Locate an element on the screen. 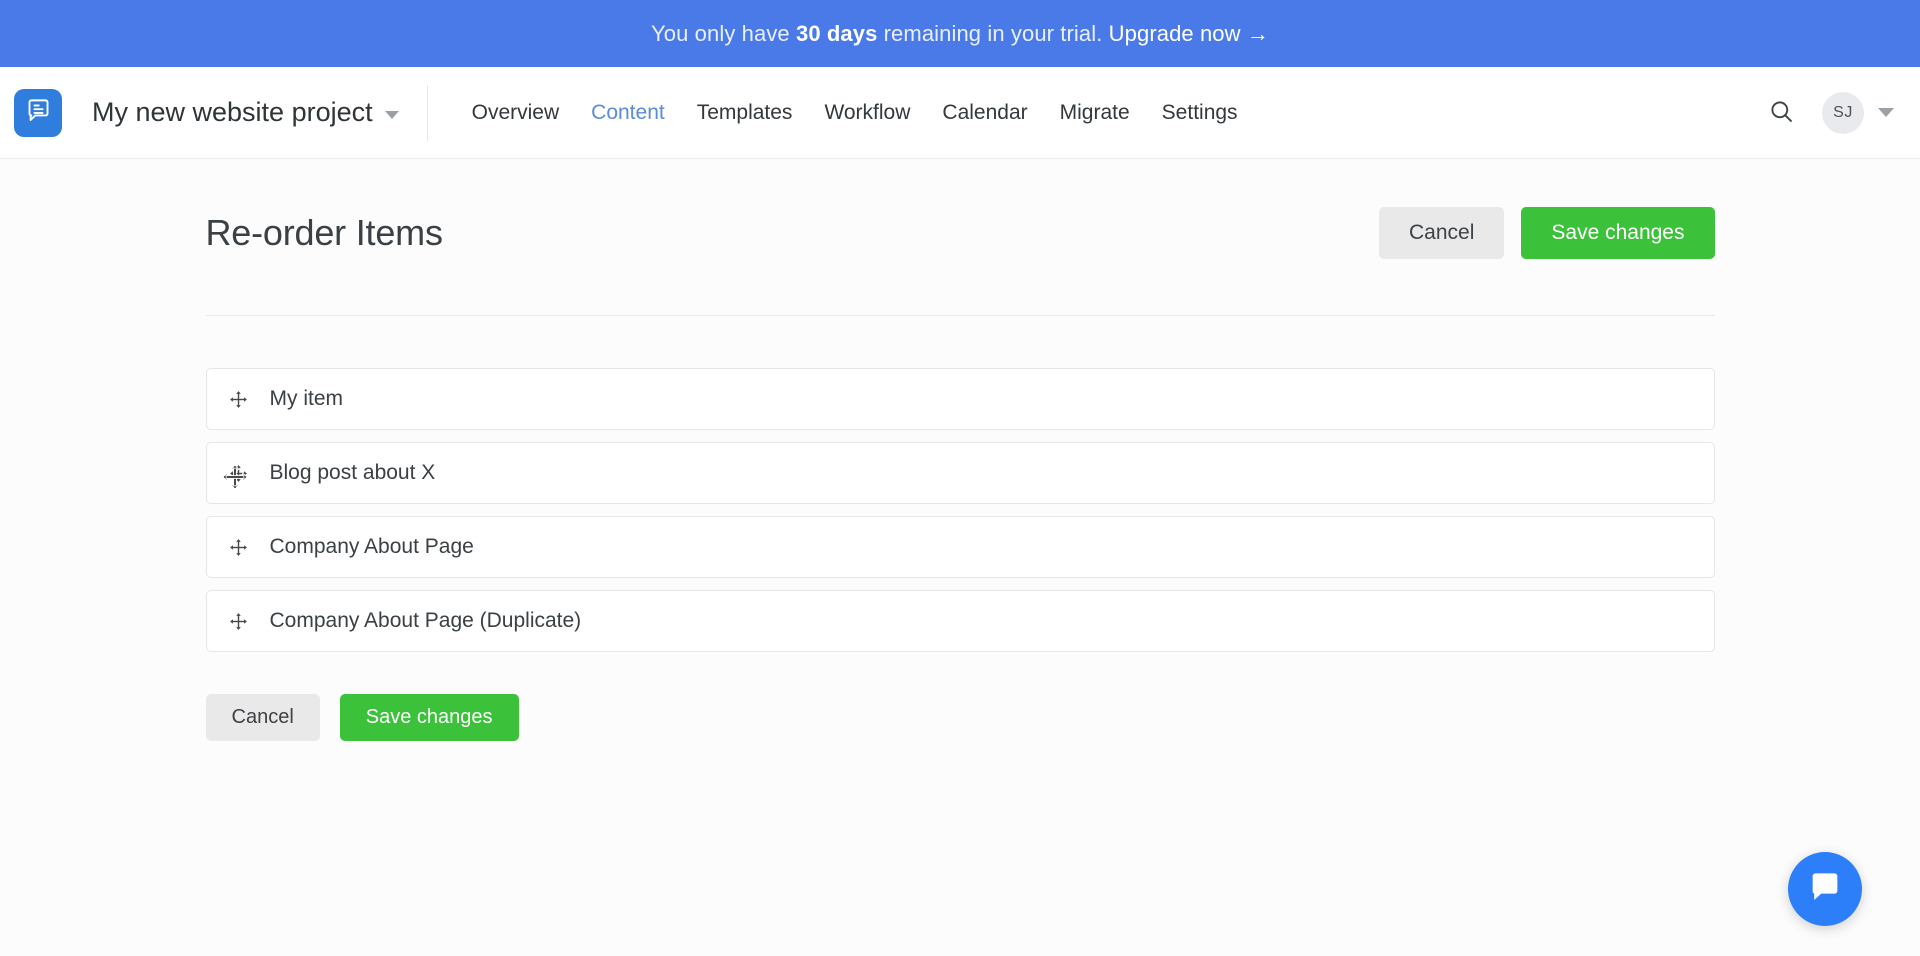  list-item-label: Blog post about X is located at coordinates (352, 472).